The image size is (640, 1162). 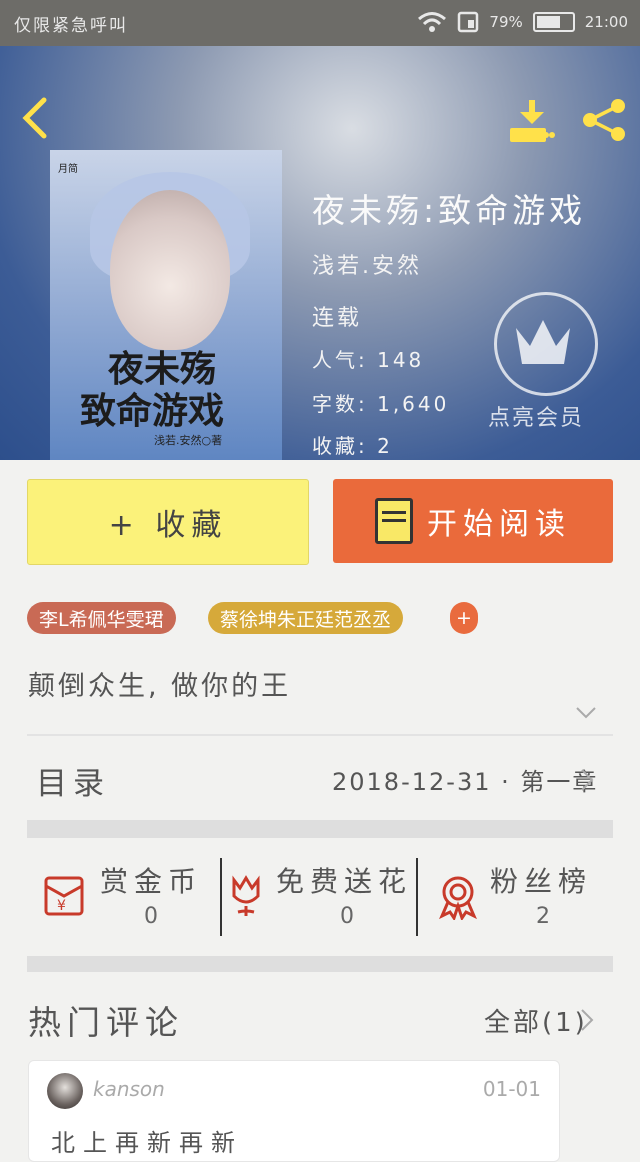 What do you see at coordinates (337, 318) in the screenshot?
I see `book-status: 连载` at bounding box center [337, 318].